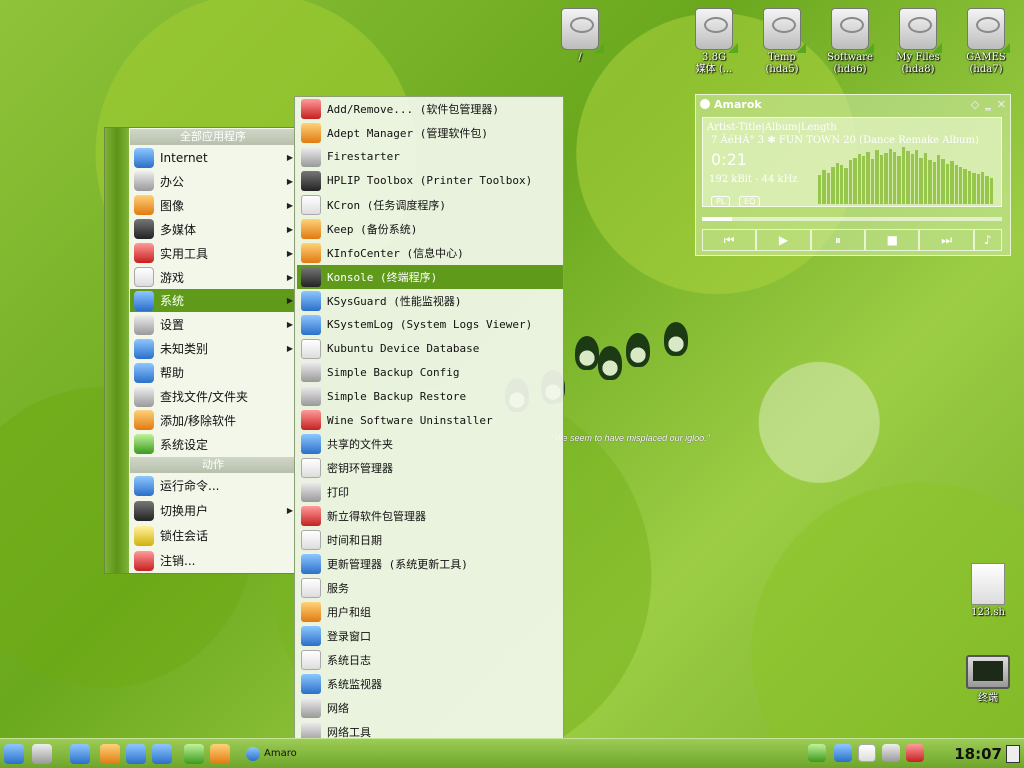 The image size is (1024, 768). Describe the element at coordinates (850, 42) in the screenshot. I see `drive-software: Software (hda6)` at that location.